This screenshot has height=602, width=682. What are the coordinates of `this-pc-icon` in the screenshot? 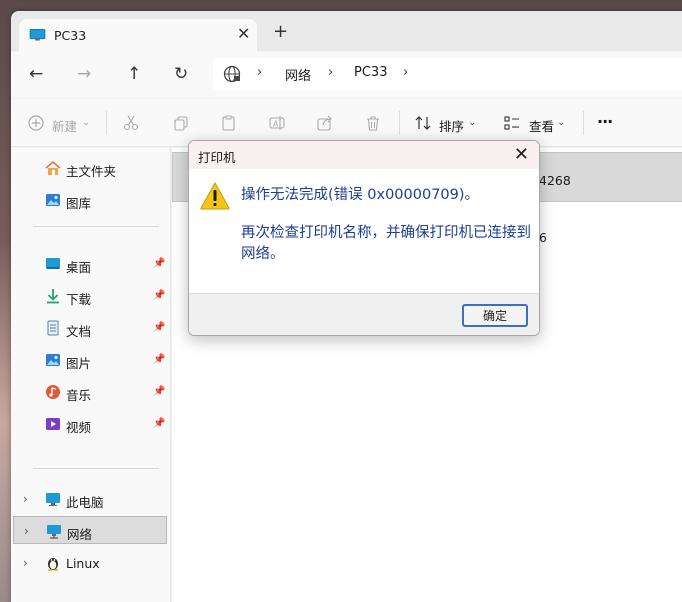 It's located at (53, 499).